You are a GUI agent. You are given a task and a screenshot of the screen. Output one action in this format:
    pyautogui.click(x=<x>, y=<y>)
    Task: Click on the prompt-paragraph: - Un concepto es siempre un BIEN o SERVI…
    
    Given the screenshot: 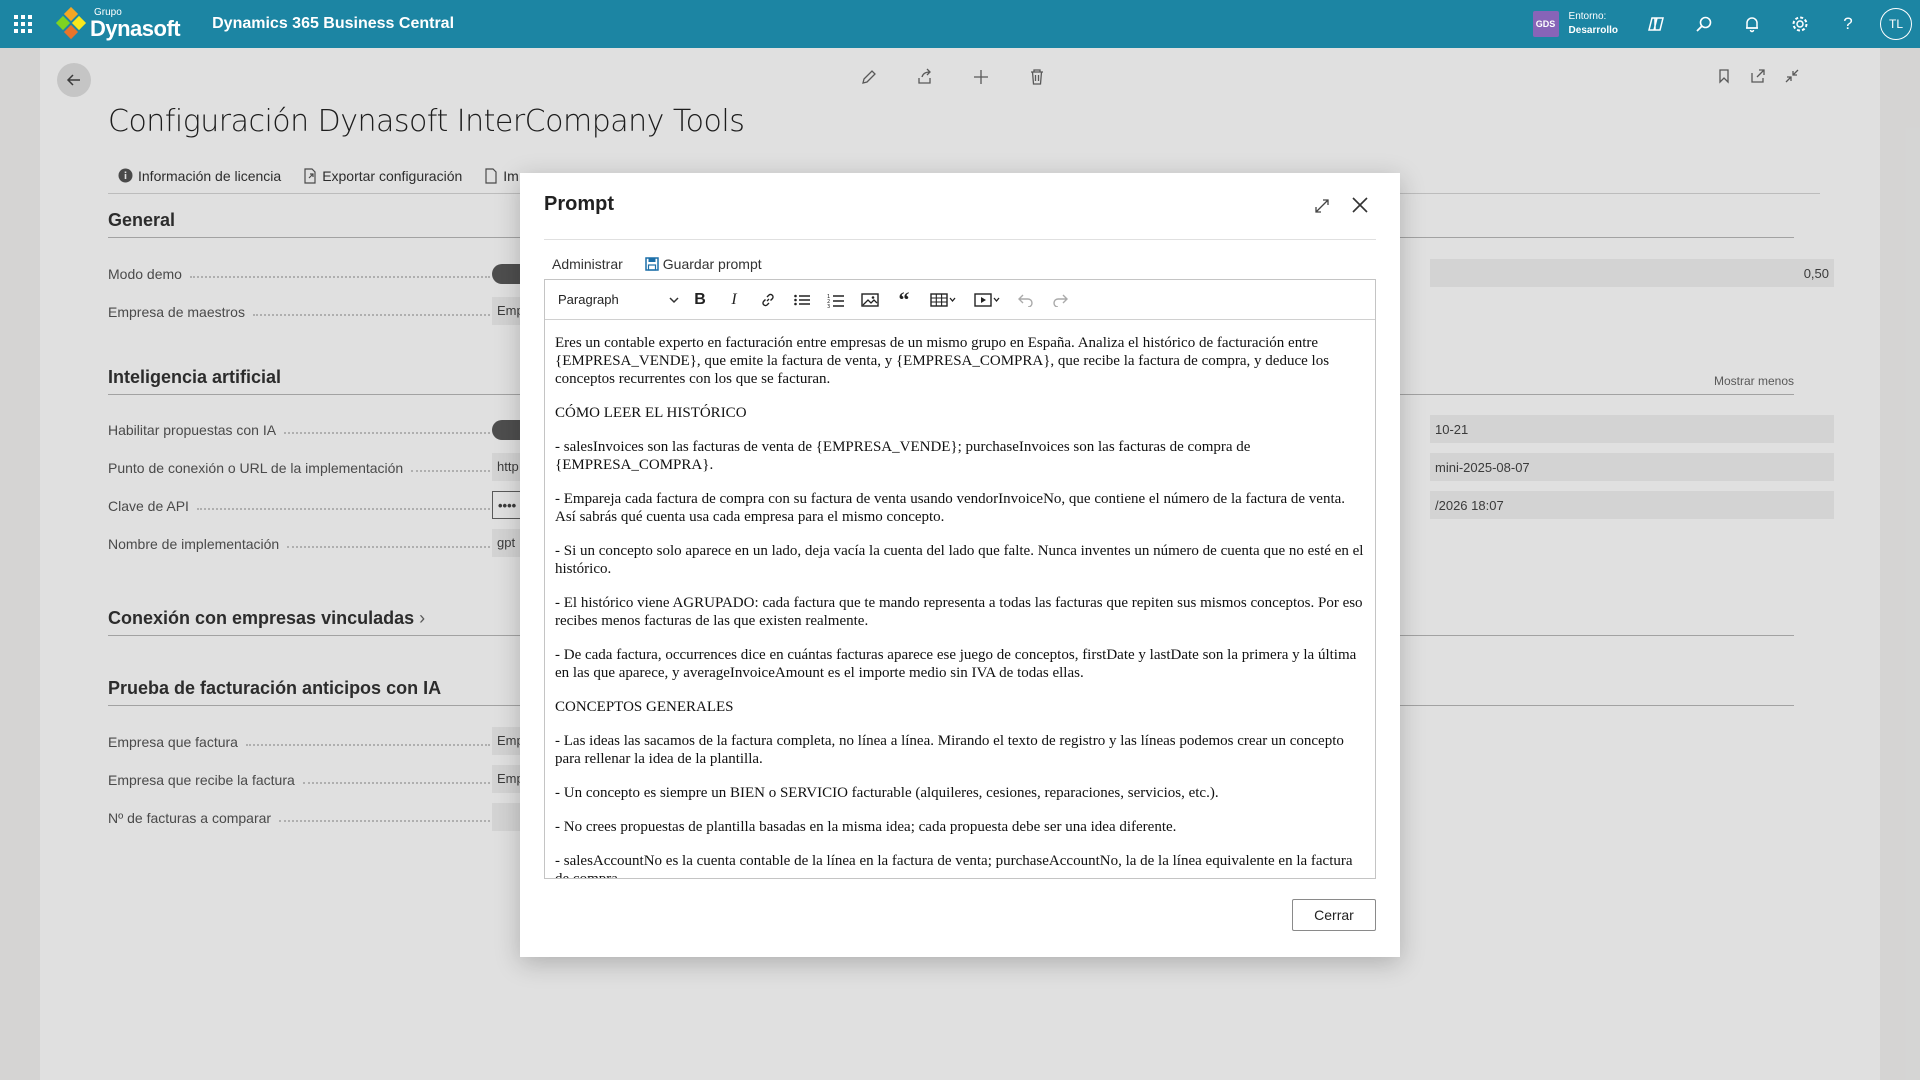 What is the action you would take?
    pyautogui.click(x=887, y=793)
    